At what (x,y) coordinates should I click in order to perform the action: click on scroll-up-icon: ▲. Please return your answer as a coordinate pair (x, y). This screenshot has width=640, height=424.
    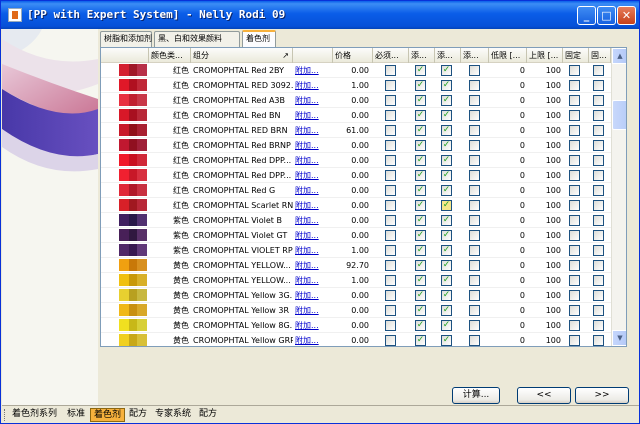
    Looking at the image, I should click on (619, 56).